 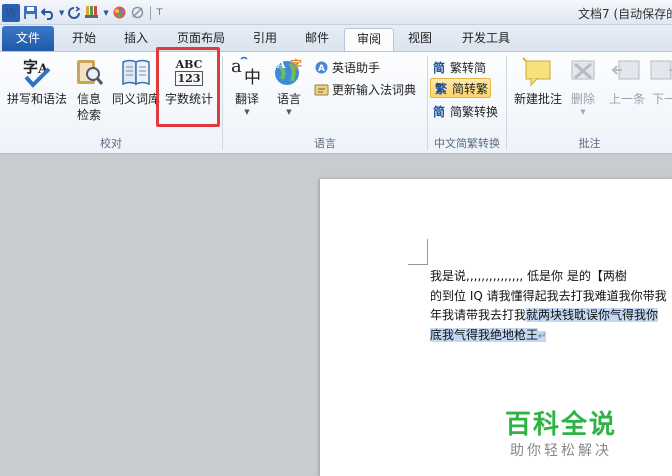 What do you see at coordinates (582, 112) in the screenshot?
I see `delete-dropdown-icon: ▼` at bounding box center [582, 112].